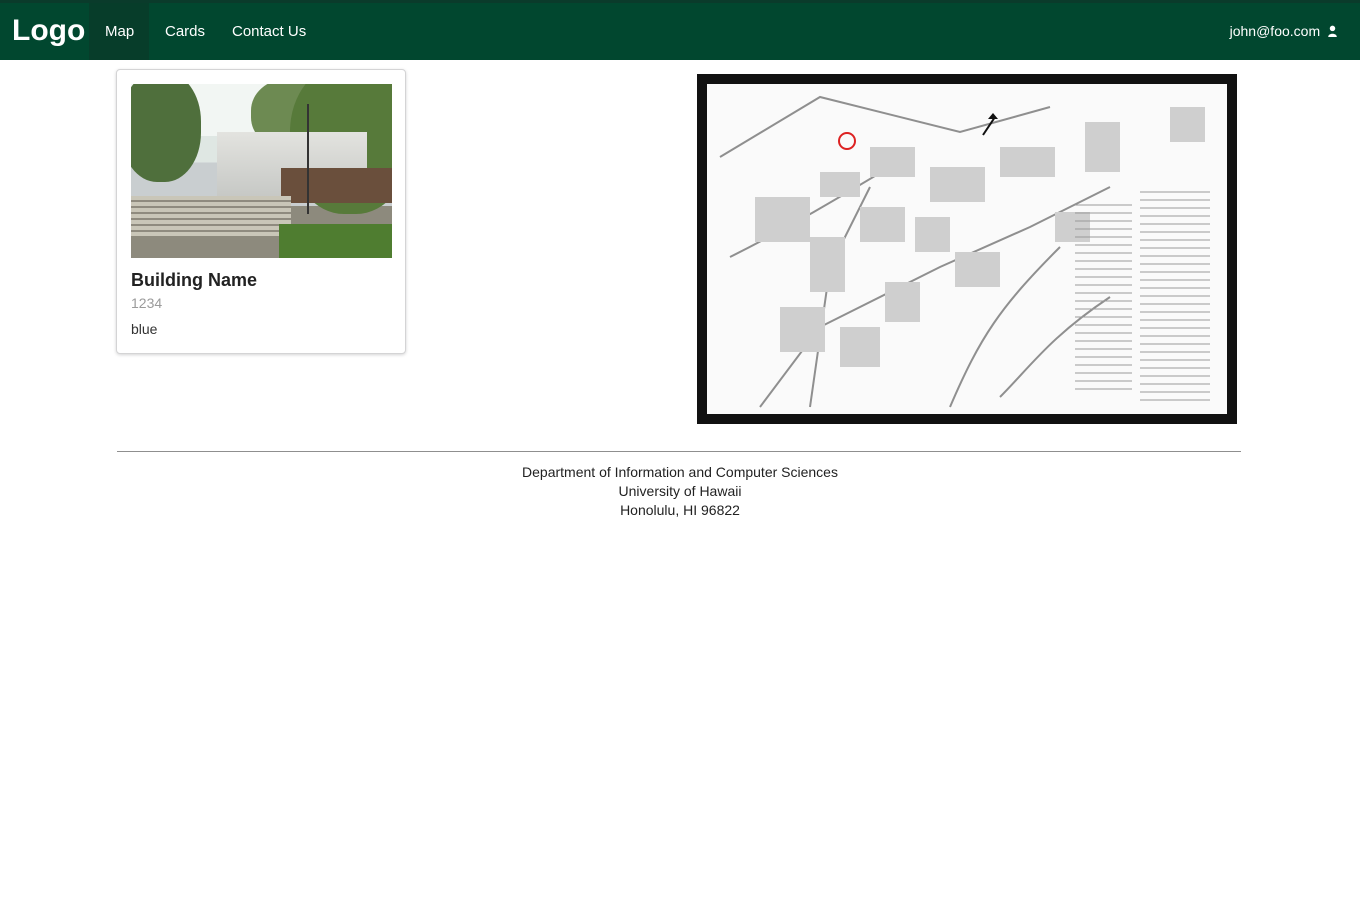 The image size is (1363, 909). Describe the element at coordinates (679, 451) in the screenshot. I see `footer-divider` at that location.